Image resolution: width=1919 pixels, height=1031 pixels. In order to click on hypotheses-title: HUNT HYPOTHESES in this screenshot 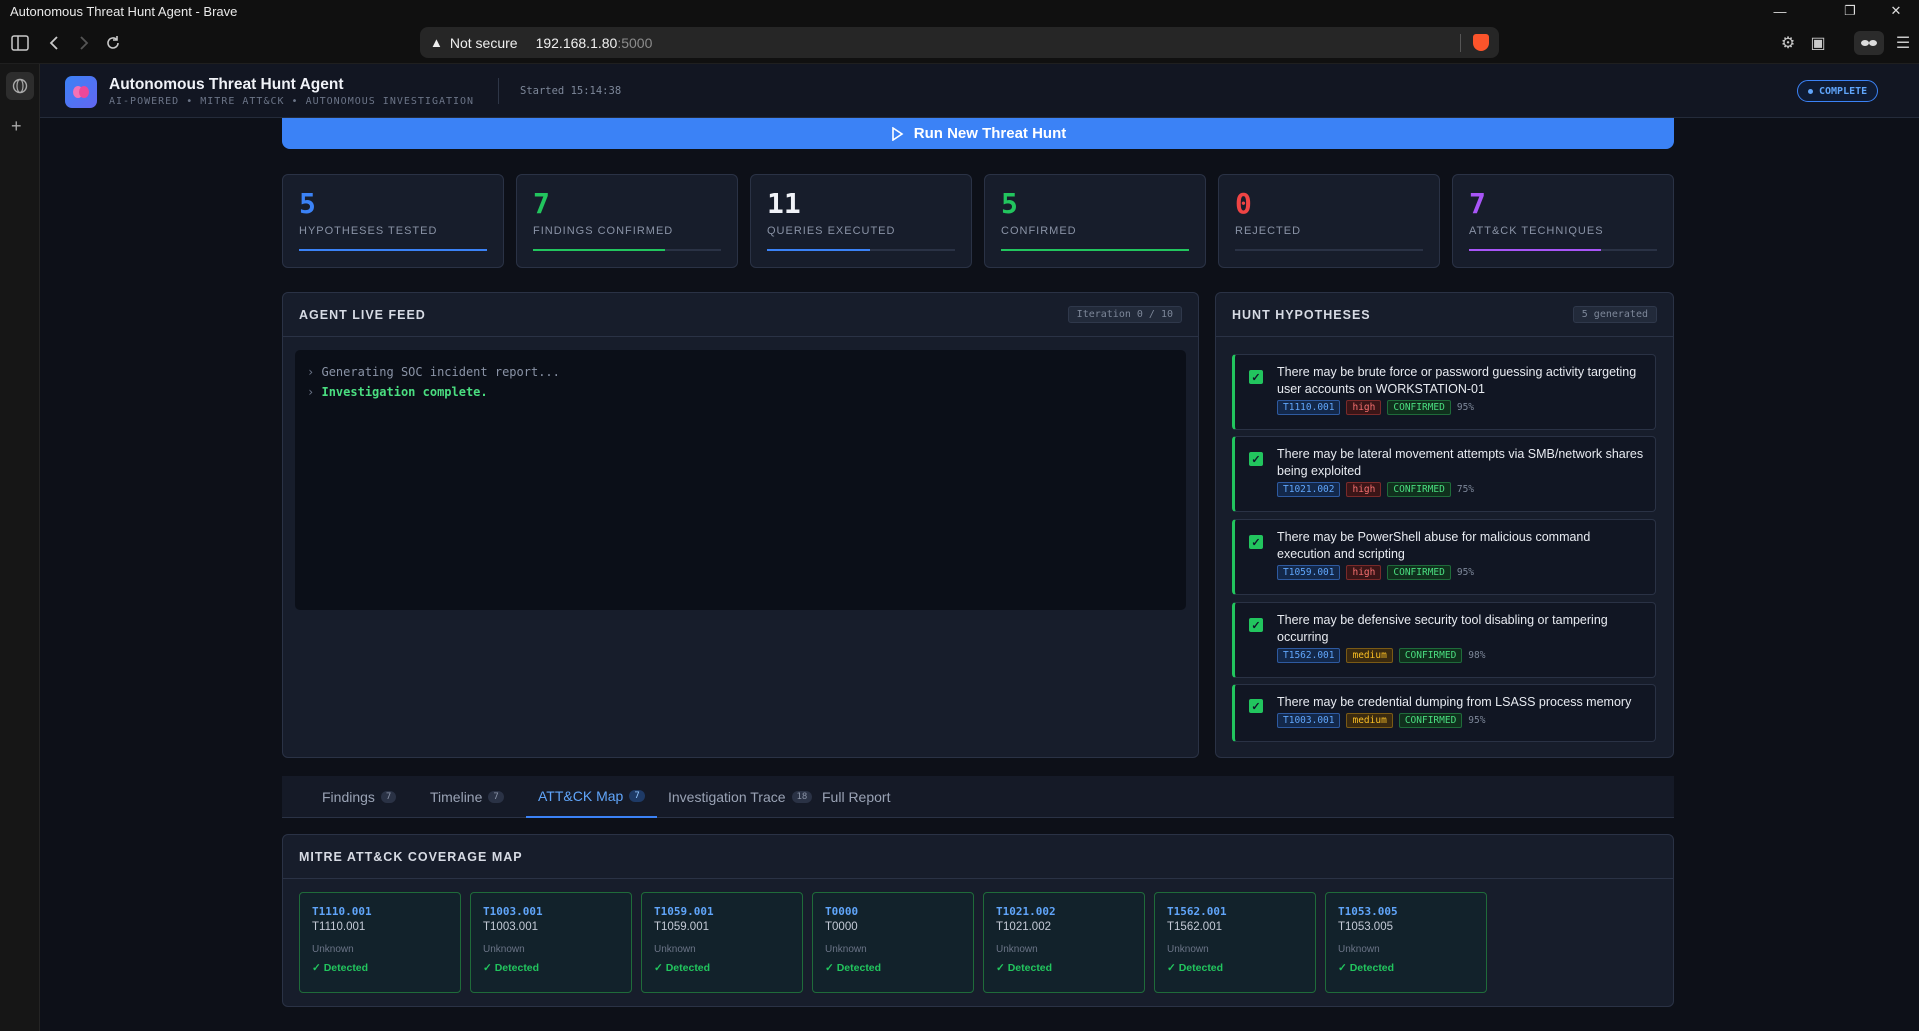, I will do `click(1301, 314)`.